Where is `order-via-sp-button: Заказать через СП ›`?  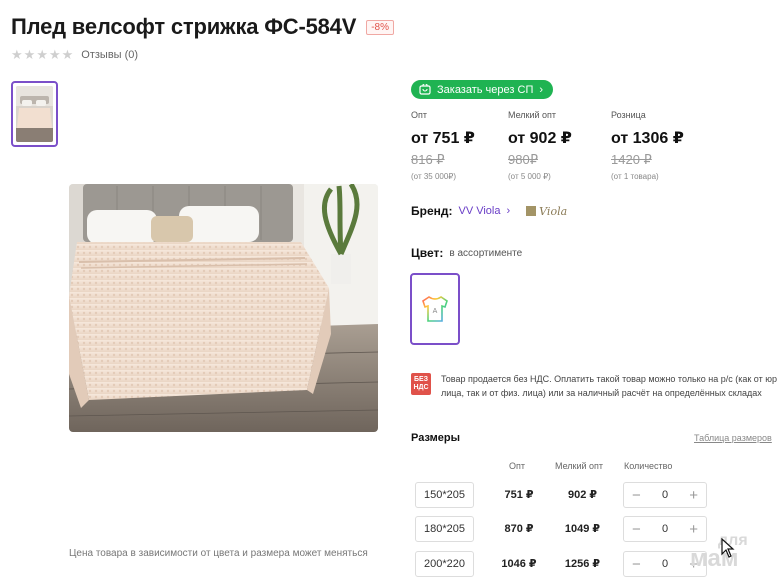
order-via-sp-button: Заказать через СП › is located at coordinates (482, 89).